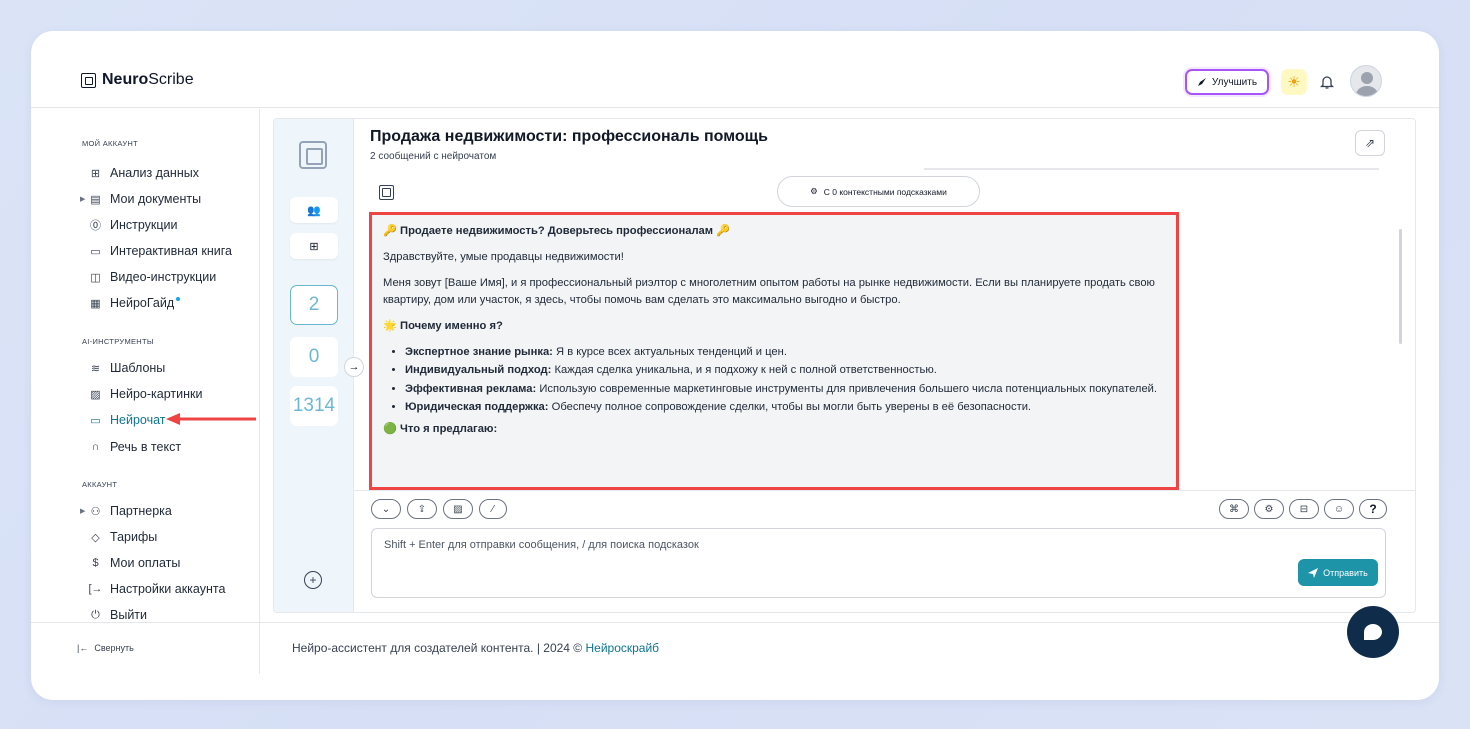  What do you see at coordinates (878, 191) in the screenshot?
I see `context-hints-pill: ⚙ С 0 контекстными подсказками` at bounding box center [878, 191].